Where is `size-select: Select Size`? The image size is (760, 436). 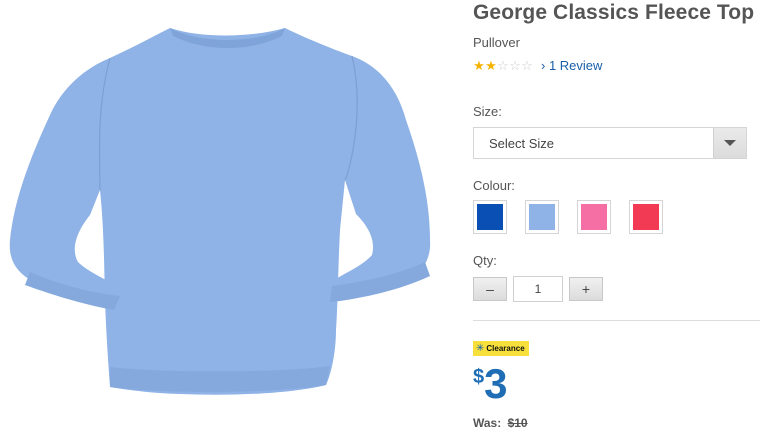
size-select: Select Size is located at coordinates (610, 143).